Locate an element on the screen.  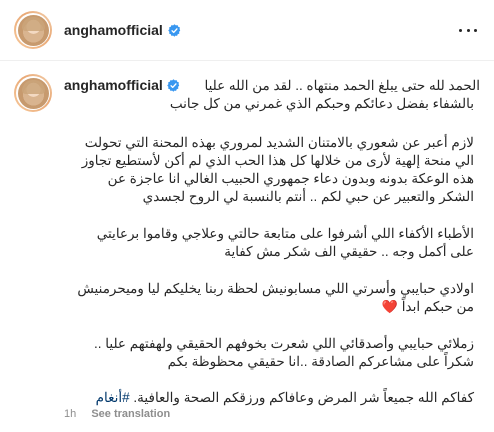
hashtag-link: #أنغام is located at coordinates (113, 397).